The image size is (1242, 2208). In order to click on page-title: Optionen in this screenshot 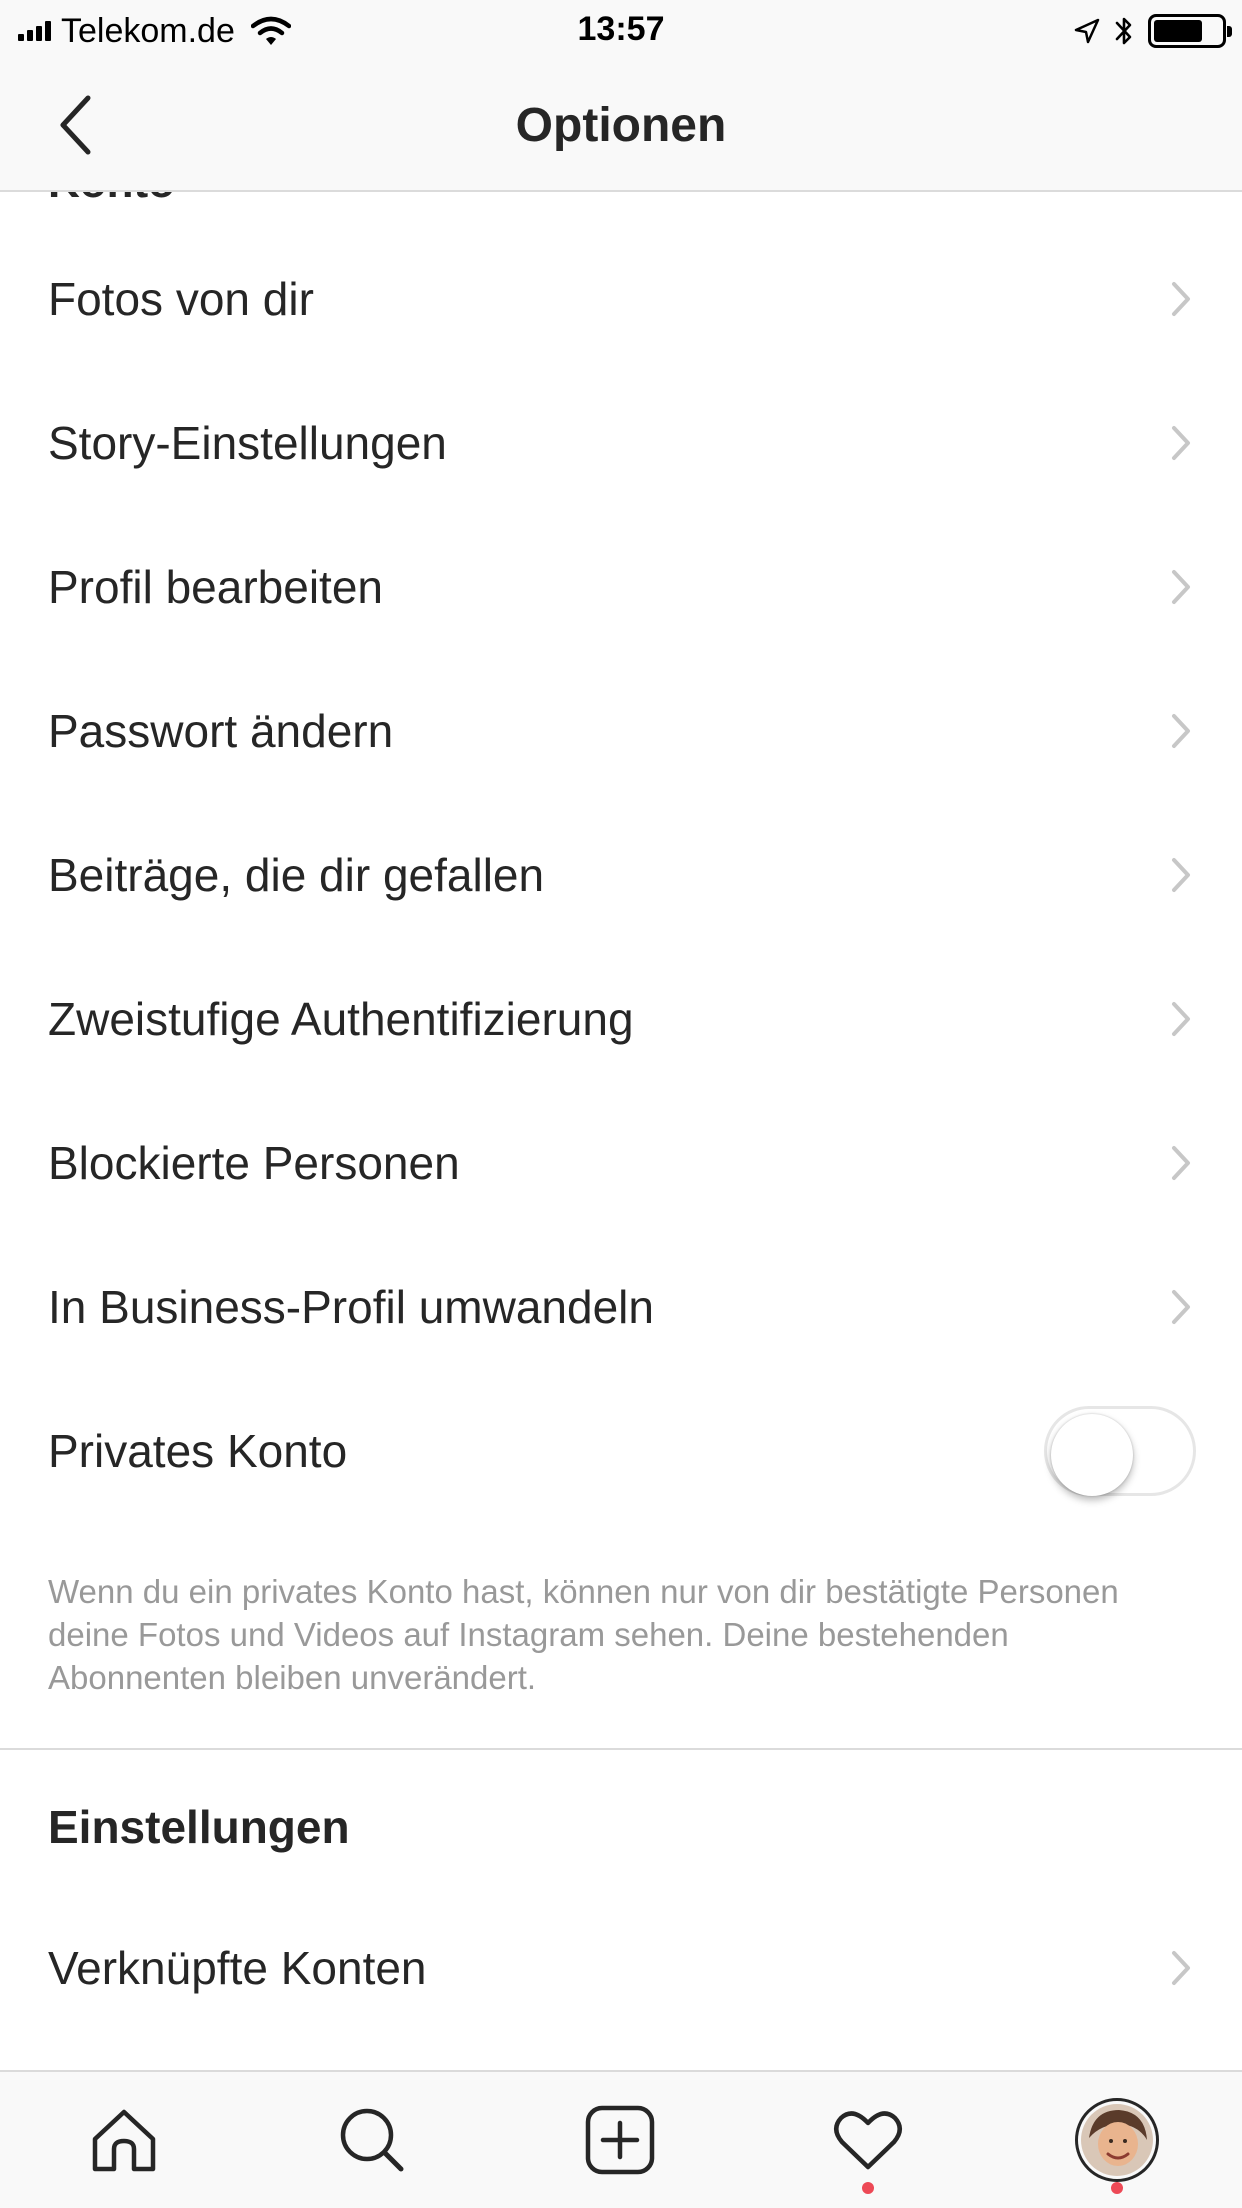, I will do `click(621, 125)`.